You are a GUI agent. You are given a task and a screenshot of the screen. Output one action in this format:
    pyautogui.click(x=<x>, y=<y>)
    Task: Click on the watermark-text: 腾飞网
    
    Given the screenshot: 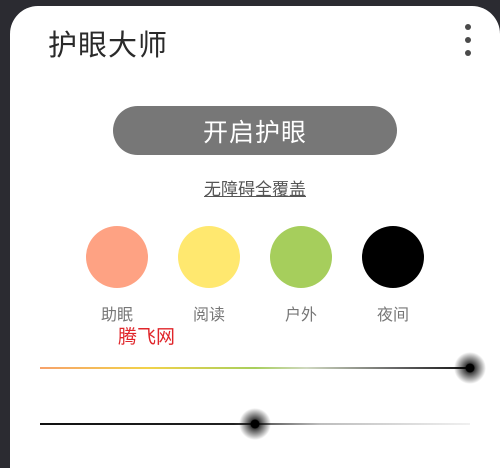 What is the action you would take?
    pyautogui.click(x=147, y=337)
    